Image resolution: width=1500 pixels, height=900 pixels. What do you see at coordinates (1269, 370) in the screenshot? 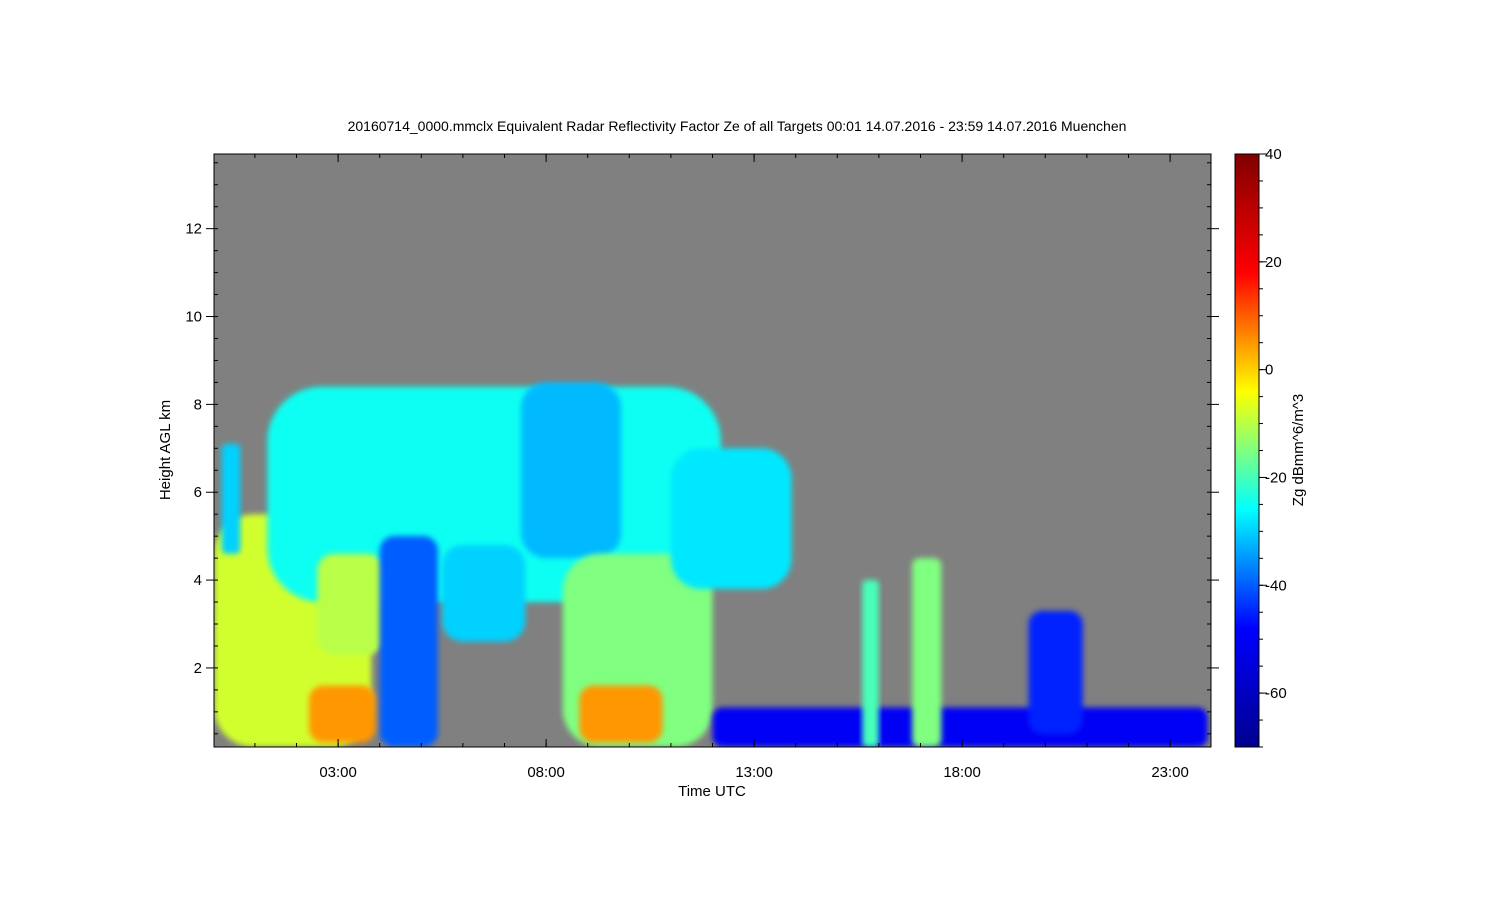
I see `colorbar-tick-label: 0` at bounding box center [1269, 370].